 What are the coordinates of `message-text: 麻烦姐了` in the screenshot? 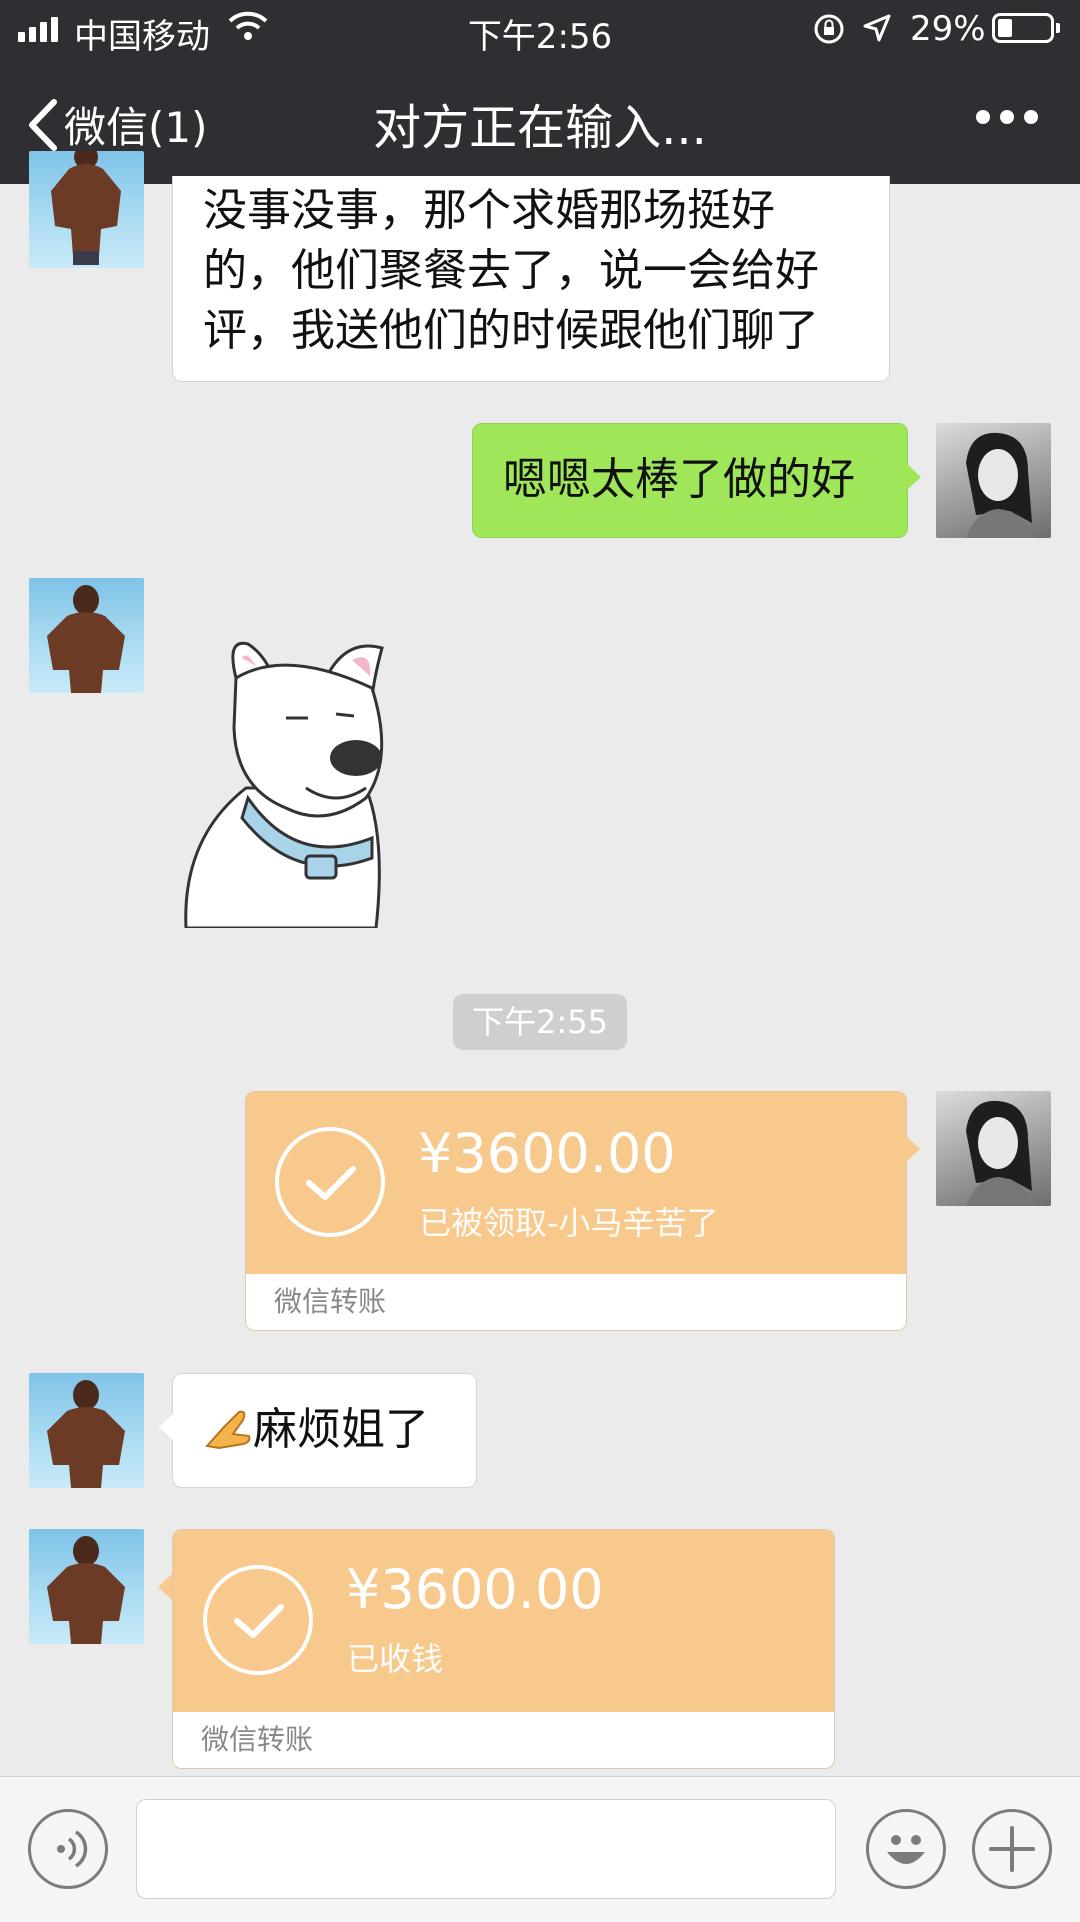 It's located at (341, 1429).